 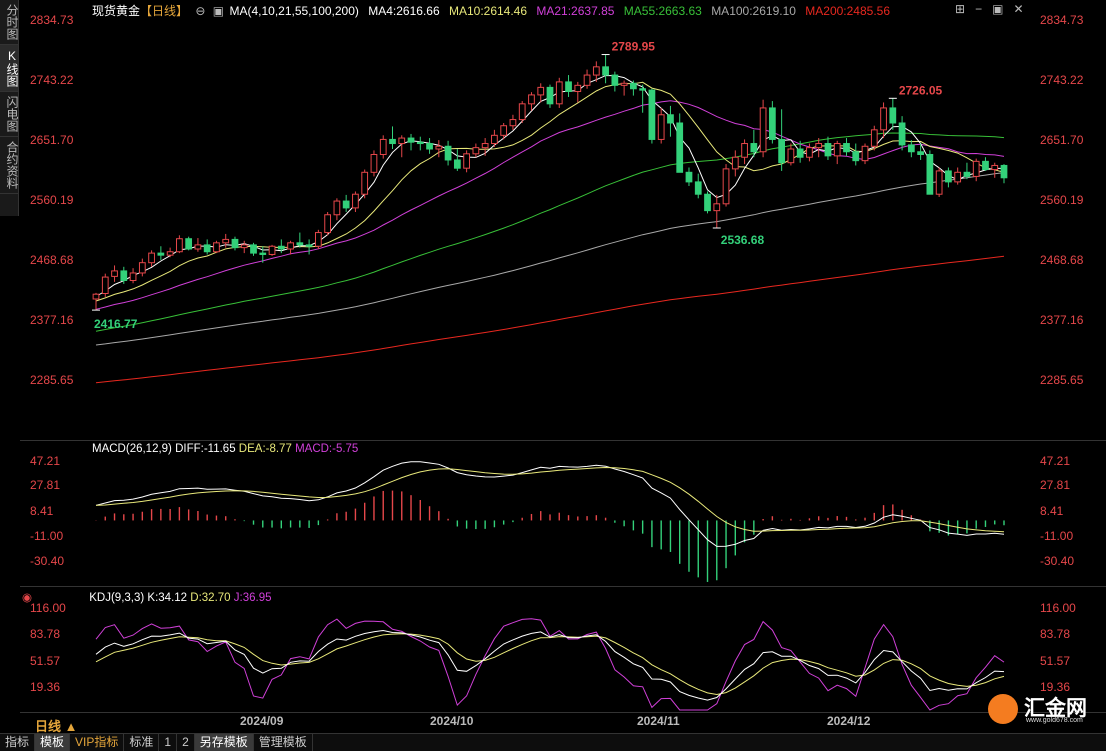 I want to click on kdj-j-line, so click(x=550, y=664).